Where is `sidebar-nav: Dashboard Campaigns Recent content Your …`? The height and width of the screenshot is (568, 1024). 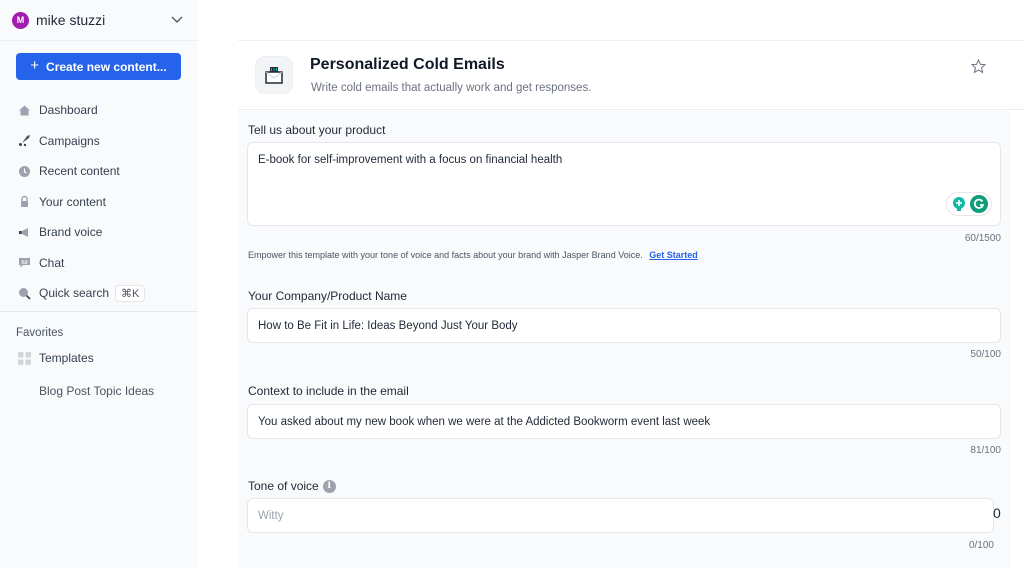
sidebar-nav: Dashboard Campaigns Recent content Your … is located at coordinates (103, 202).